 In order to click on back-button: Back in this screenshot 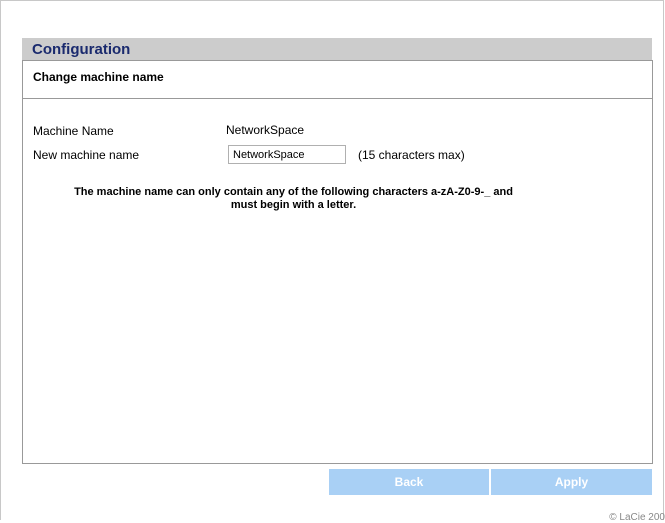, I will do `click(409, 482)`.